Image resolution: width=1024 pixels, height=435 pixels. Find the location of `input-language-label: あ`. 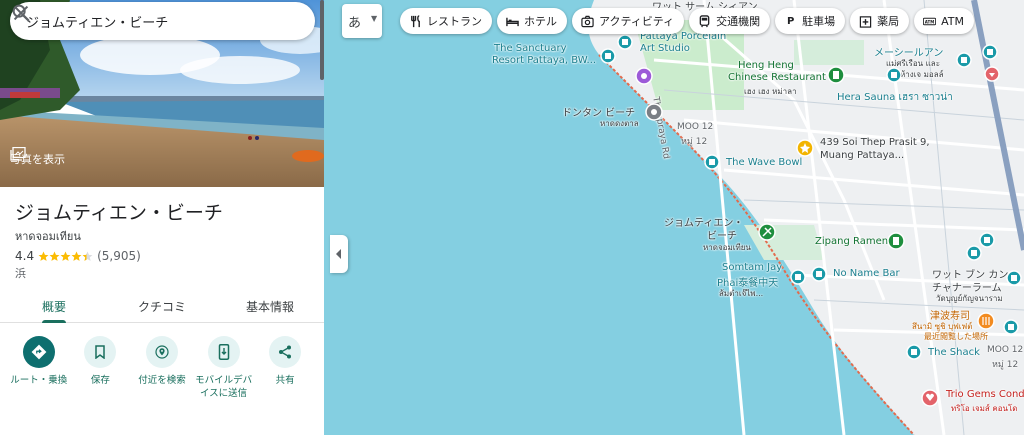

input-language-label: あ is located at coordinates (355, 23).